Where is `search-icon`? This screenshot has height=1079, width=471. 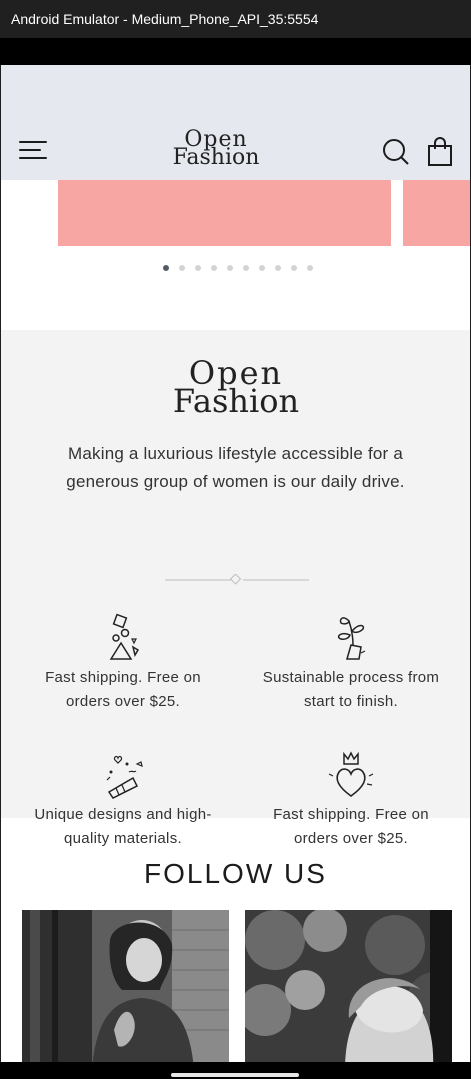
search-icon is located at coordinates (396, 152).